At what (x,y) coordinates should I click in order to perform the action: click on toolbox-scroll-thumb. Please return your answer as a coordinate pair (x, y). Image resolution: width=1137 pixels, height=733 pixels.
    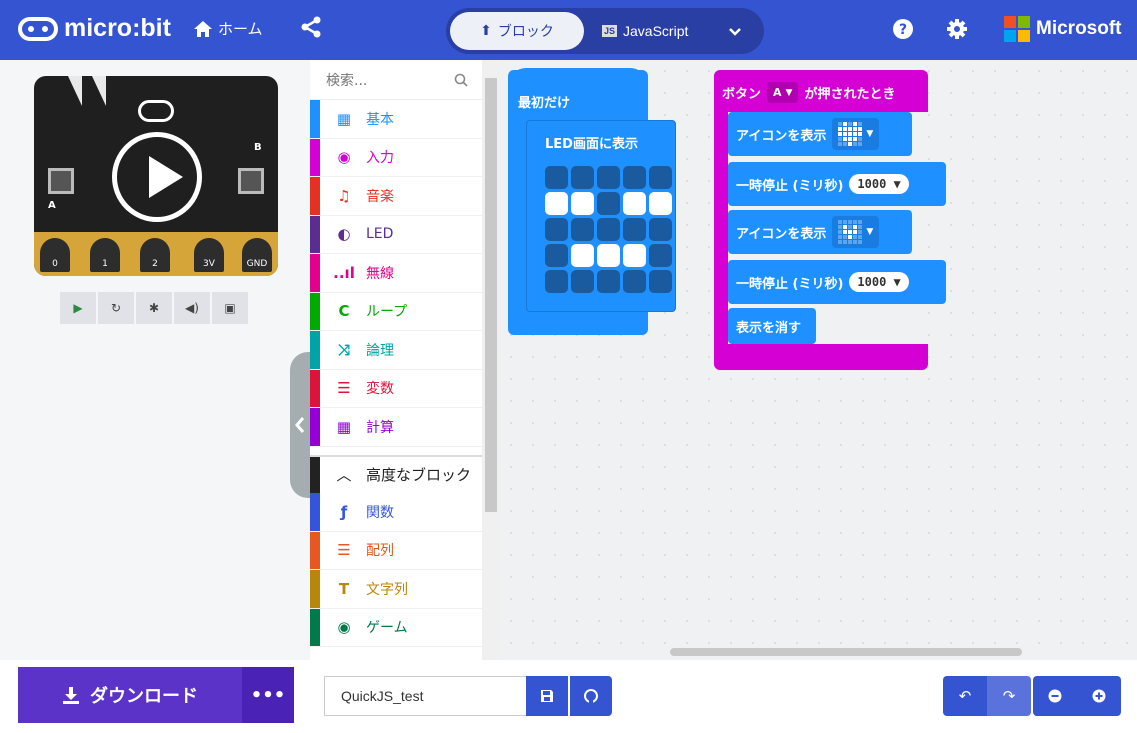
    Looking at the image, I should click on (491, 295).